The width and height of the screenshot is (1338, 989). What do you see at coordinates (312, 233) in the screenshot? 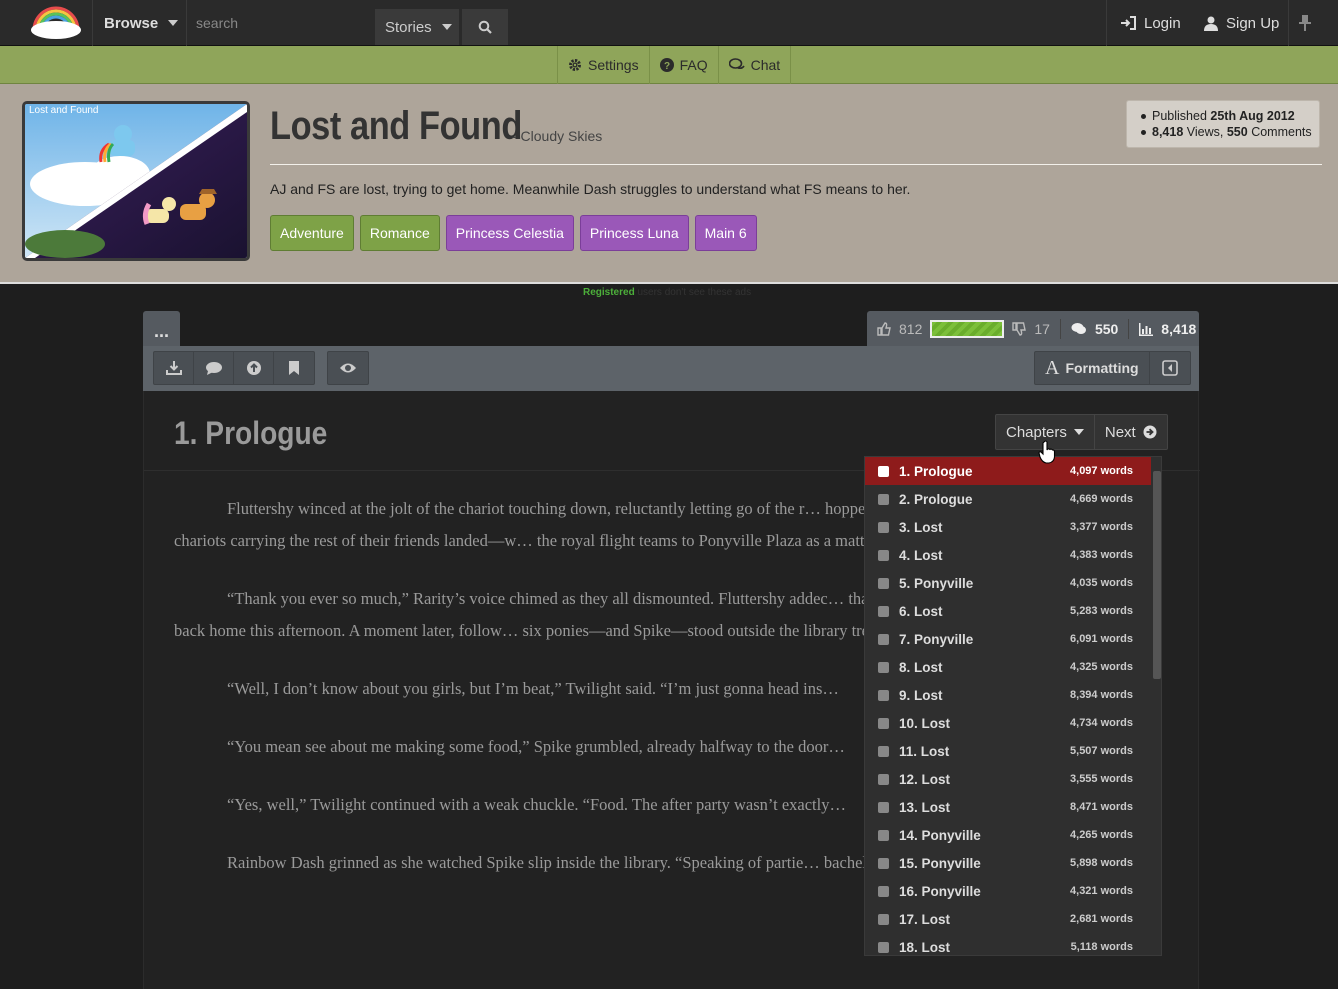
I see `tag-adventure: Adventure` at bounding box center [312, 233].